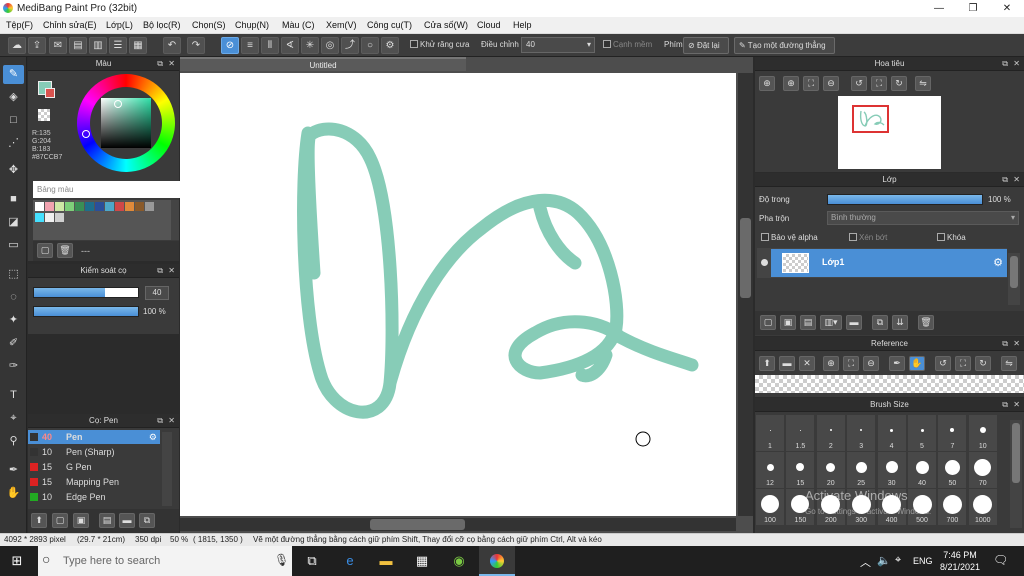 The width and height of the screenshot is (1024, 576). Describe the element at coordinates (489, 25) in the screenshot. I see `menu-cloud: Cloud` at that location.